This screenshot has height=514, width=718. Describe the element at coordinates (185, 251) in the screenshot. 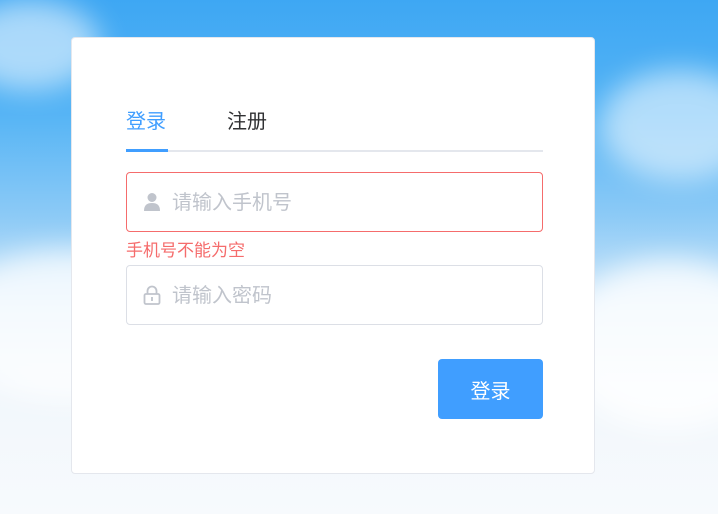

I see `phone-error-message: 手机号不能为空` at that location.